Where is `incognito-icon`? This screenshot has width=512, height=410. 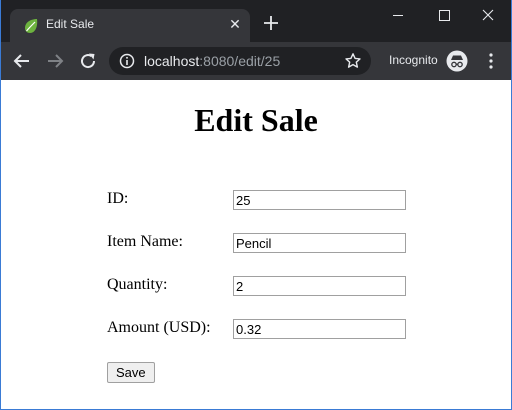
incognito-icon is located at coordinates (457, 61).